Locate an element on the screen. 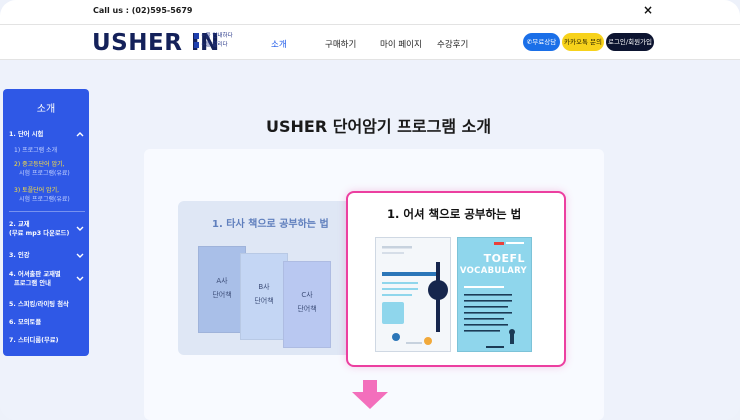  nav-mypage: 마이 페이지 is located at coordinates (401, 44).